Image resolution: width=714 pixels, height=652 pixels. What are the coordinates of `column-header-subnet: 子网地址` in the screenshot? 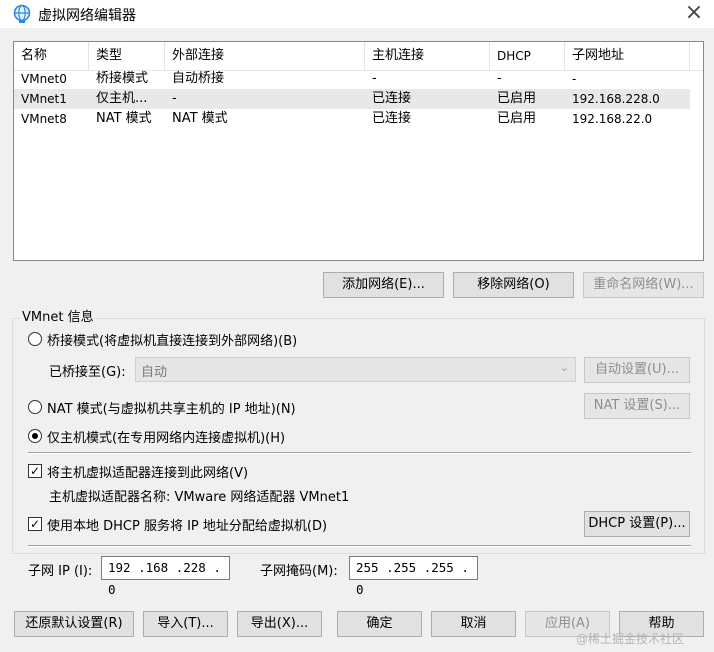 It's located at (627, 56).